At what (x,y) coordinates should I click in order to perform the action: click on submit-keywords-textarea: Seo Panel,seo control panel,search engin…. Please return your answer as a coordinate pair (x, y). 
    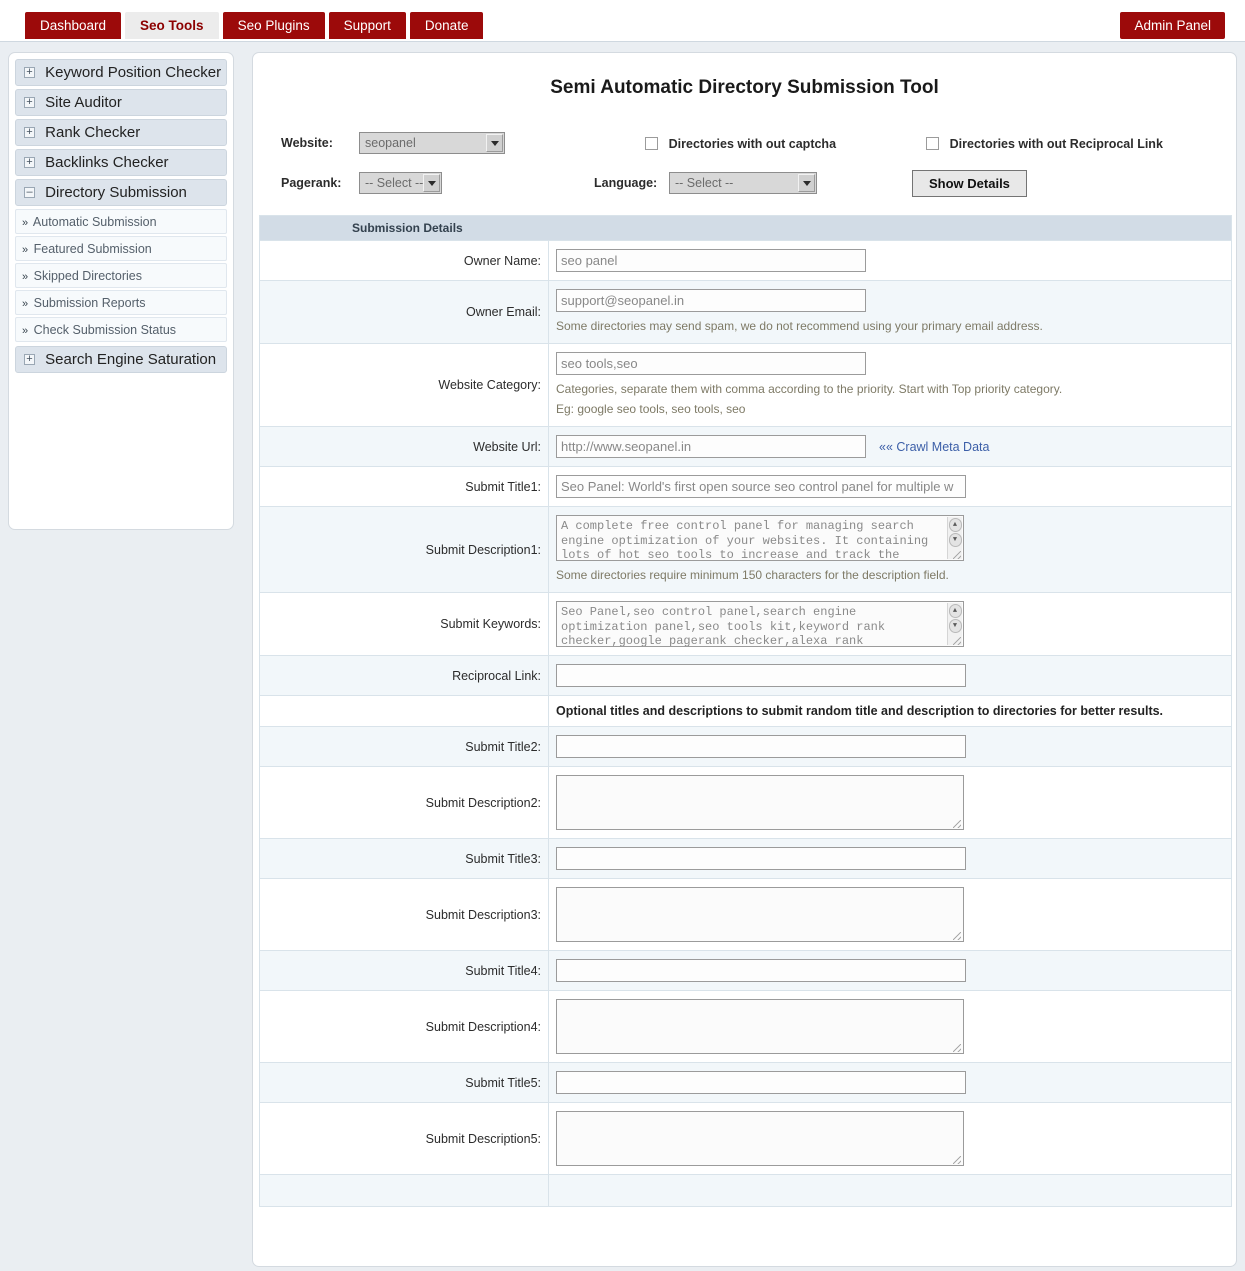
    Looking at the image, I should click on (760, 624).